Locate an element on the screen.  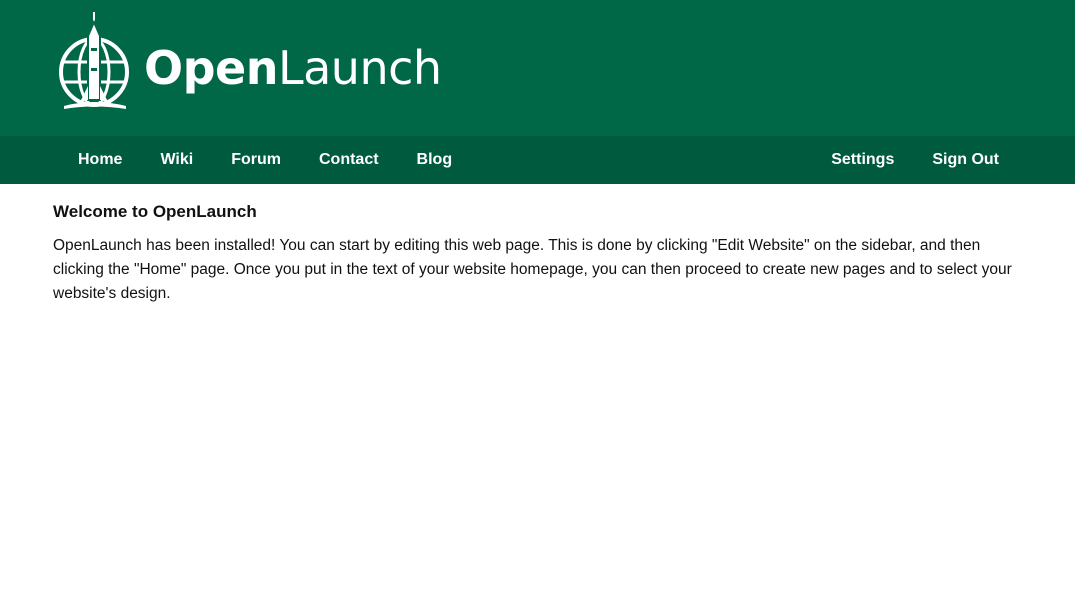
brand-name: OpenLaunch is located at coordinates (293, 68).